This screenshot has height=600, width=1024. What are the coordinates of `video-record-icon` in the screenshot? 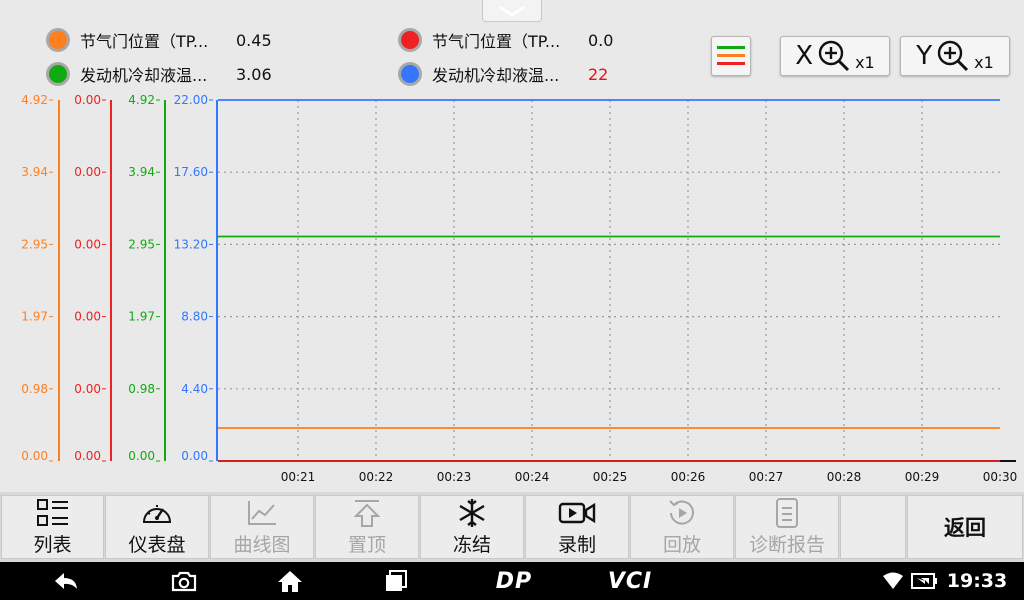 It's located at (577, 512).